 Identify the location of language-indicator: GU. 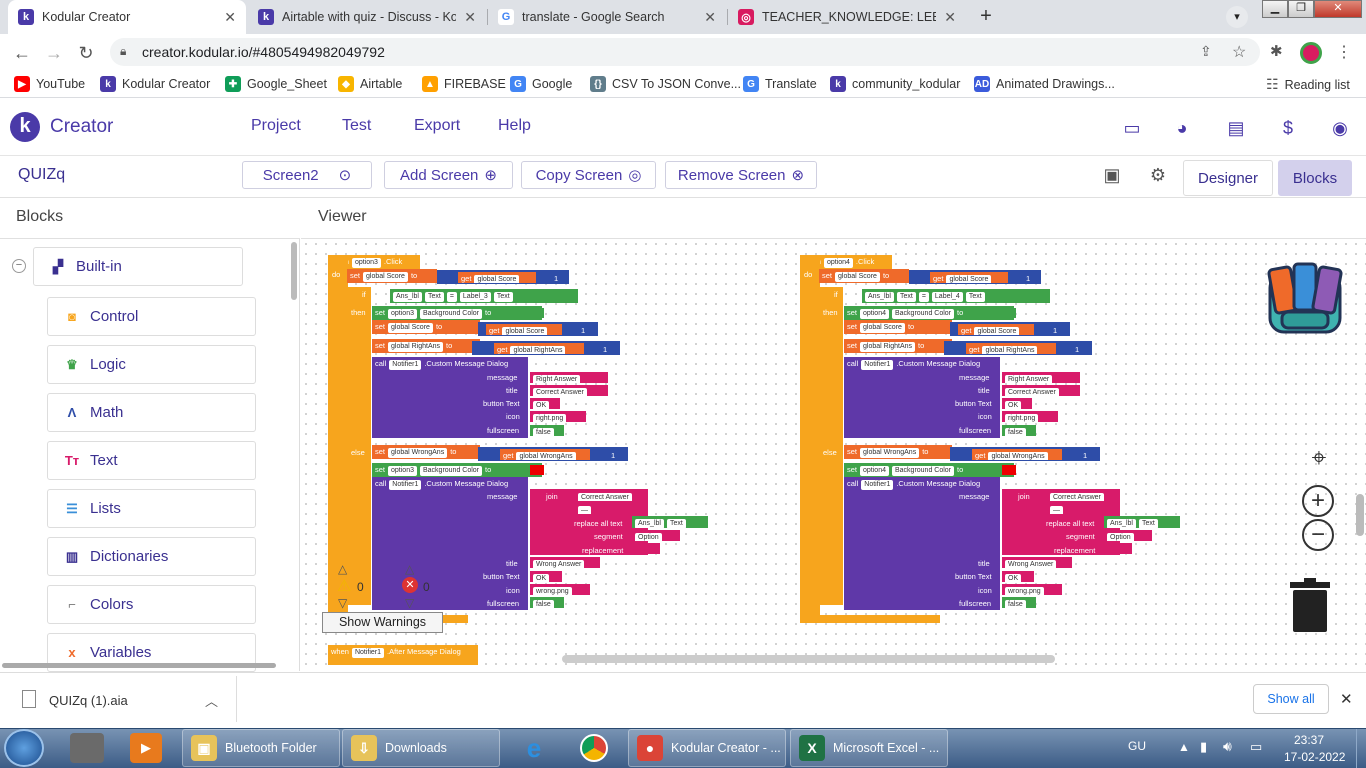
(1137, 746).